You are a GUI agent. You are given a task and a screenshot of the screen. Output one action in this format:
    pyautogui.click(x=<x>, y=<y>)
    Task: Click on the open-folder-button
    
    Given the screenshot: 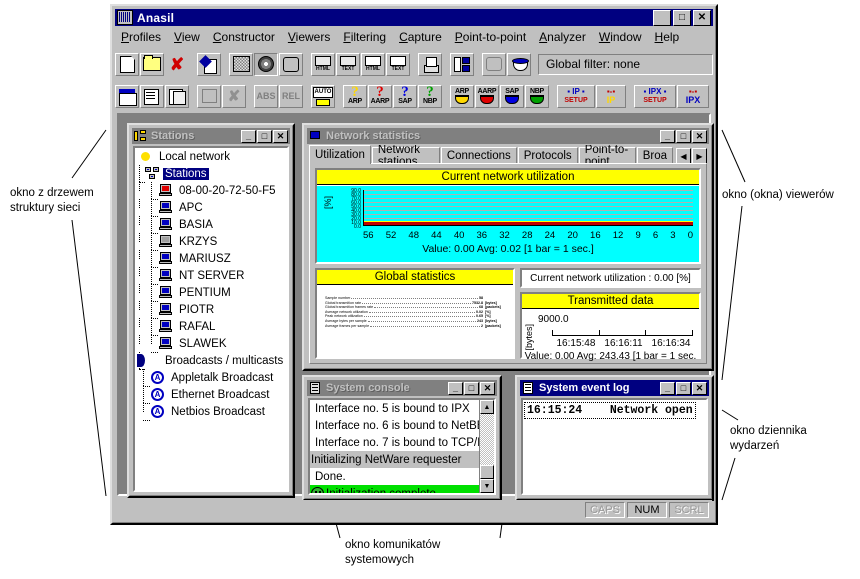 What is the action you would take?
    pyautogui.click(x=152, y=64)
    